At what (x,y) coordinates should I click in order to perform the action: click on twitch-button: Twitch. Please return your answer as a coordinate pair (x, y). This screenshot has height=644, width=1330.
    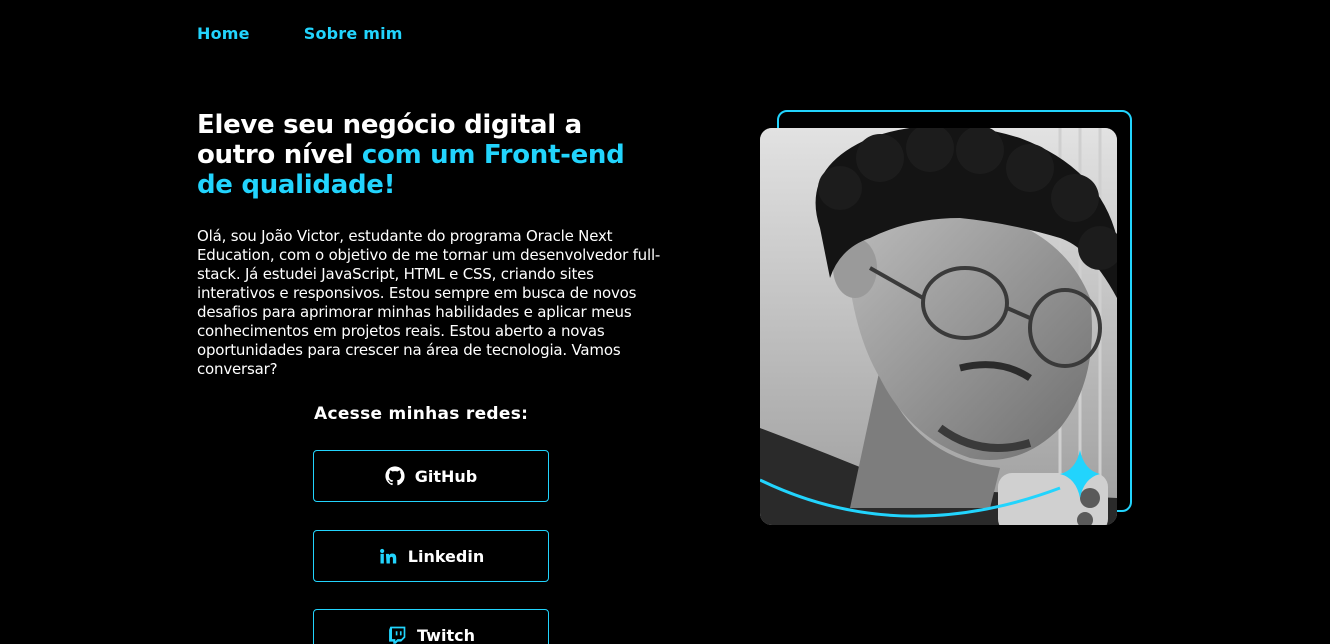
    Looking at the image, I should click on (431, 626).